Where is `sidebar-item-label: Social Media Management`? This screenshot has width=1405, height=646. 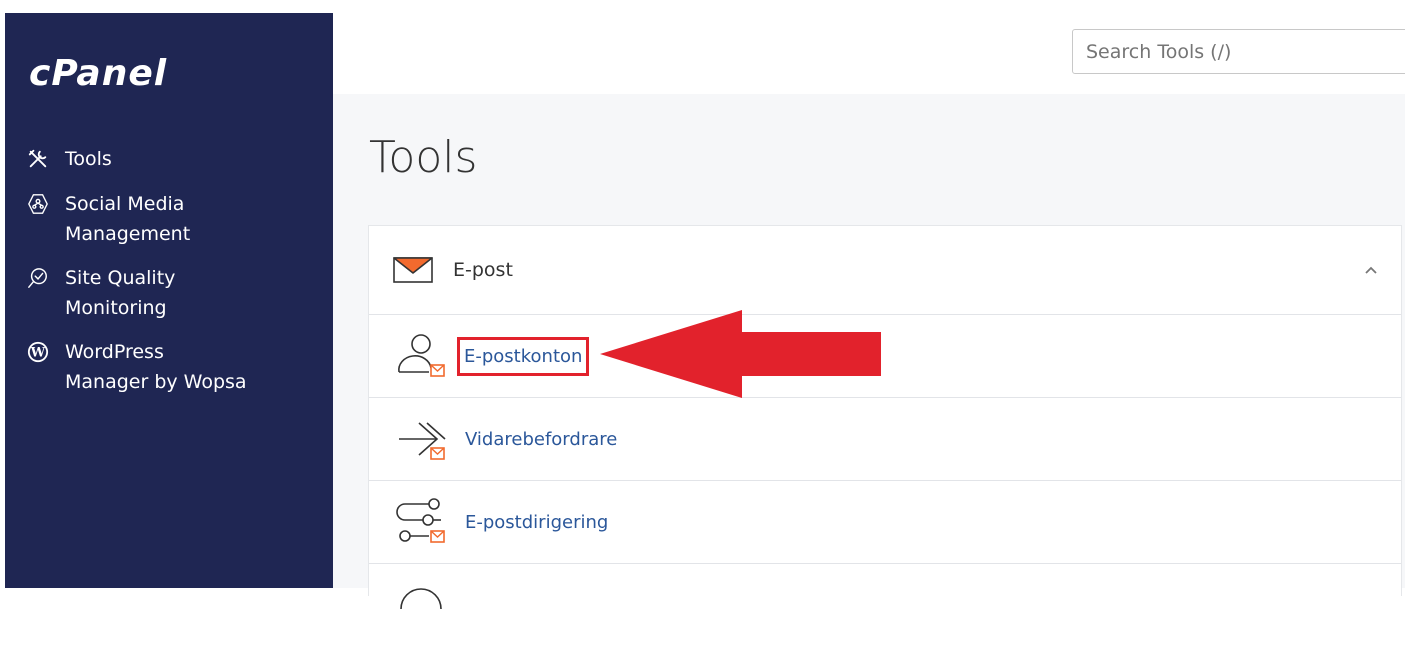
sidebar-item-label: Social Media Management is located at coordinates (128, 219).